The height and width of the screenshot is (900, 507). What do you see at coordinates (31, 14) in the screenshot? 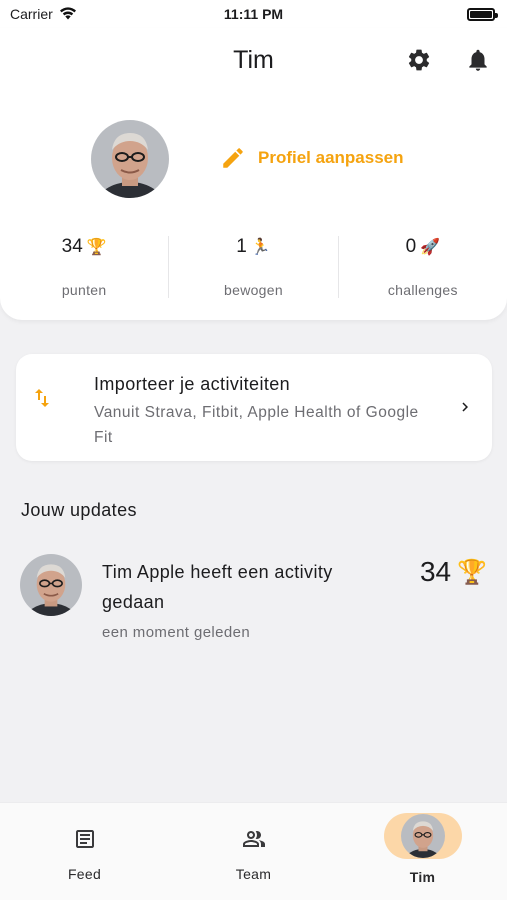
I see `carrier-label: Carrier` at bounding box center [31, 14].